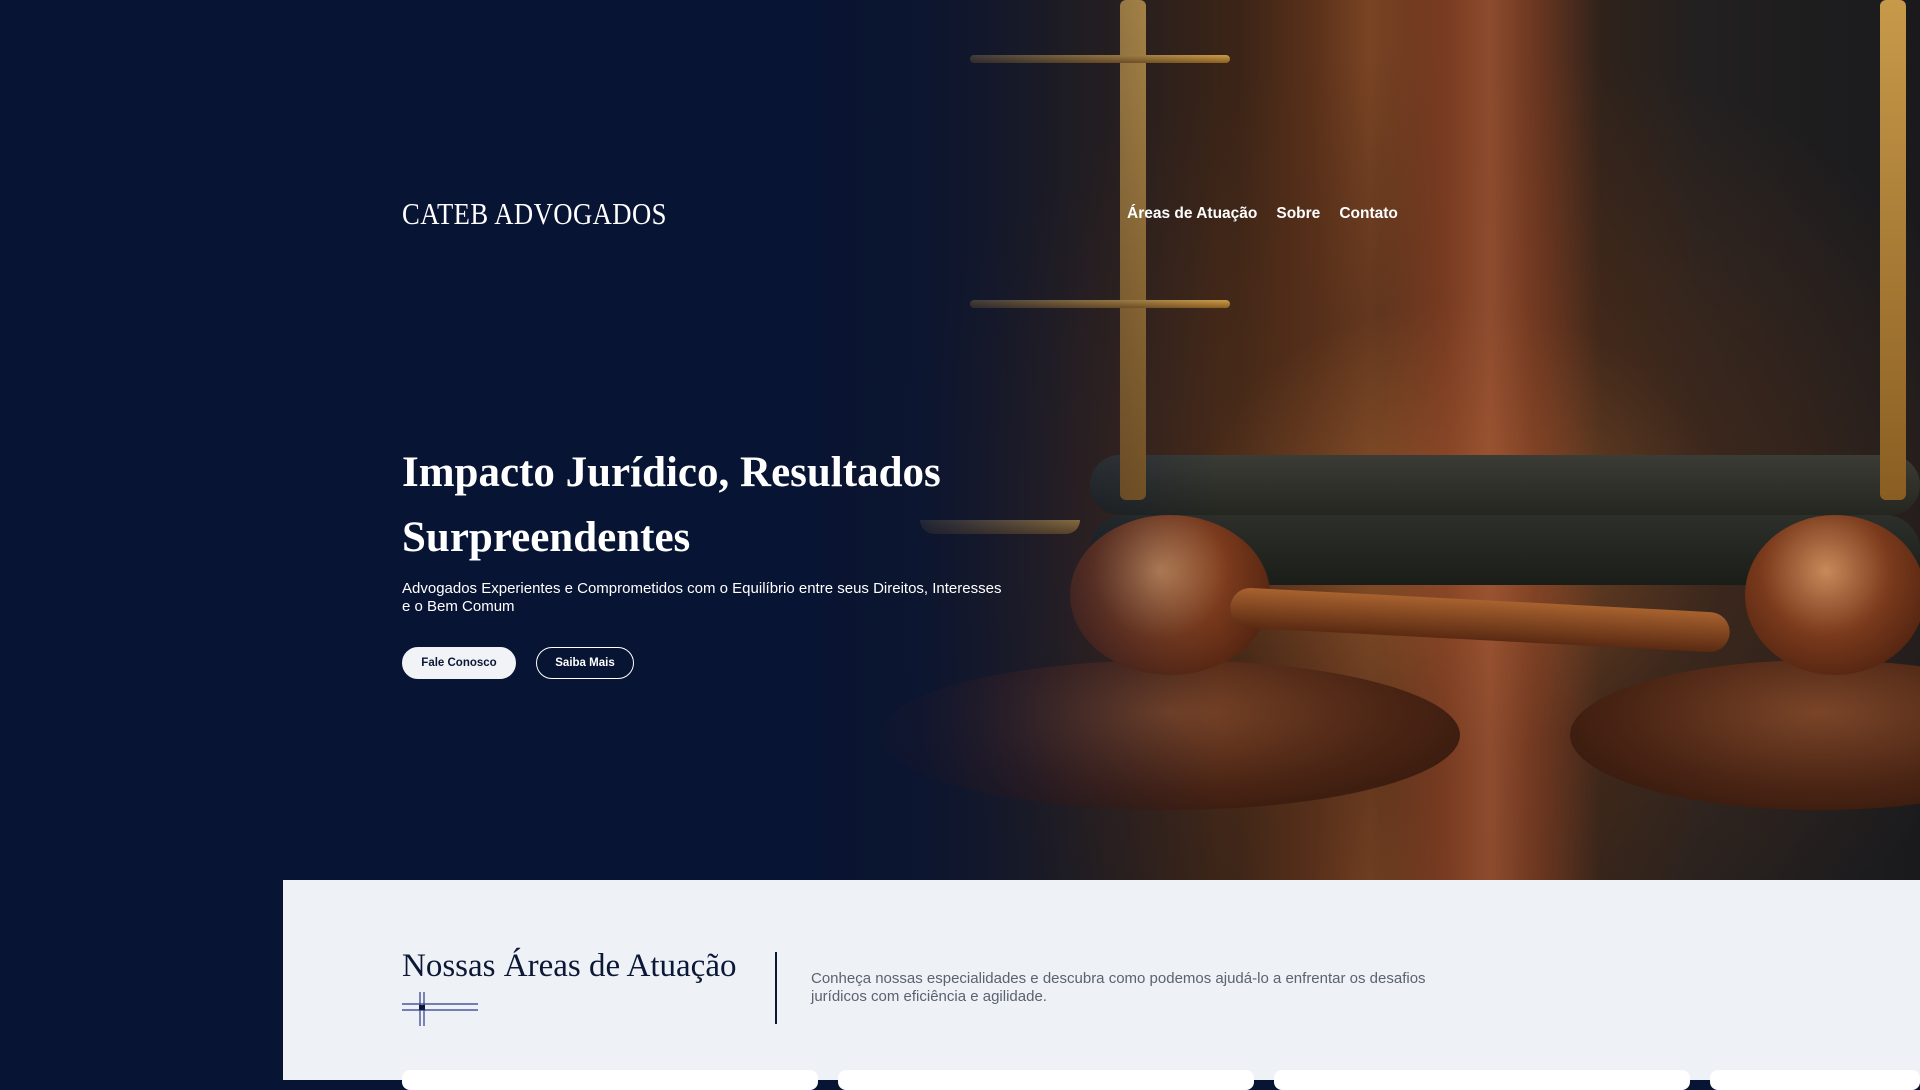 The image size is (1920, 1090). What do you see at coordinates (1262, 214) in the screenshot?
I see `main-nav: Áreas de Atuação Sobre Contato` at bounding box center [1262, 214].